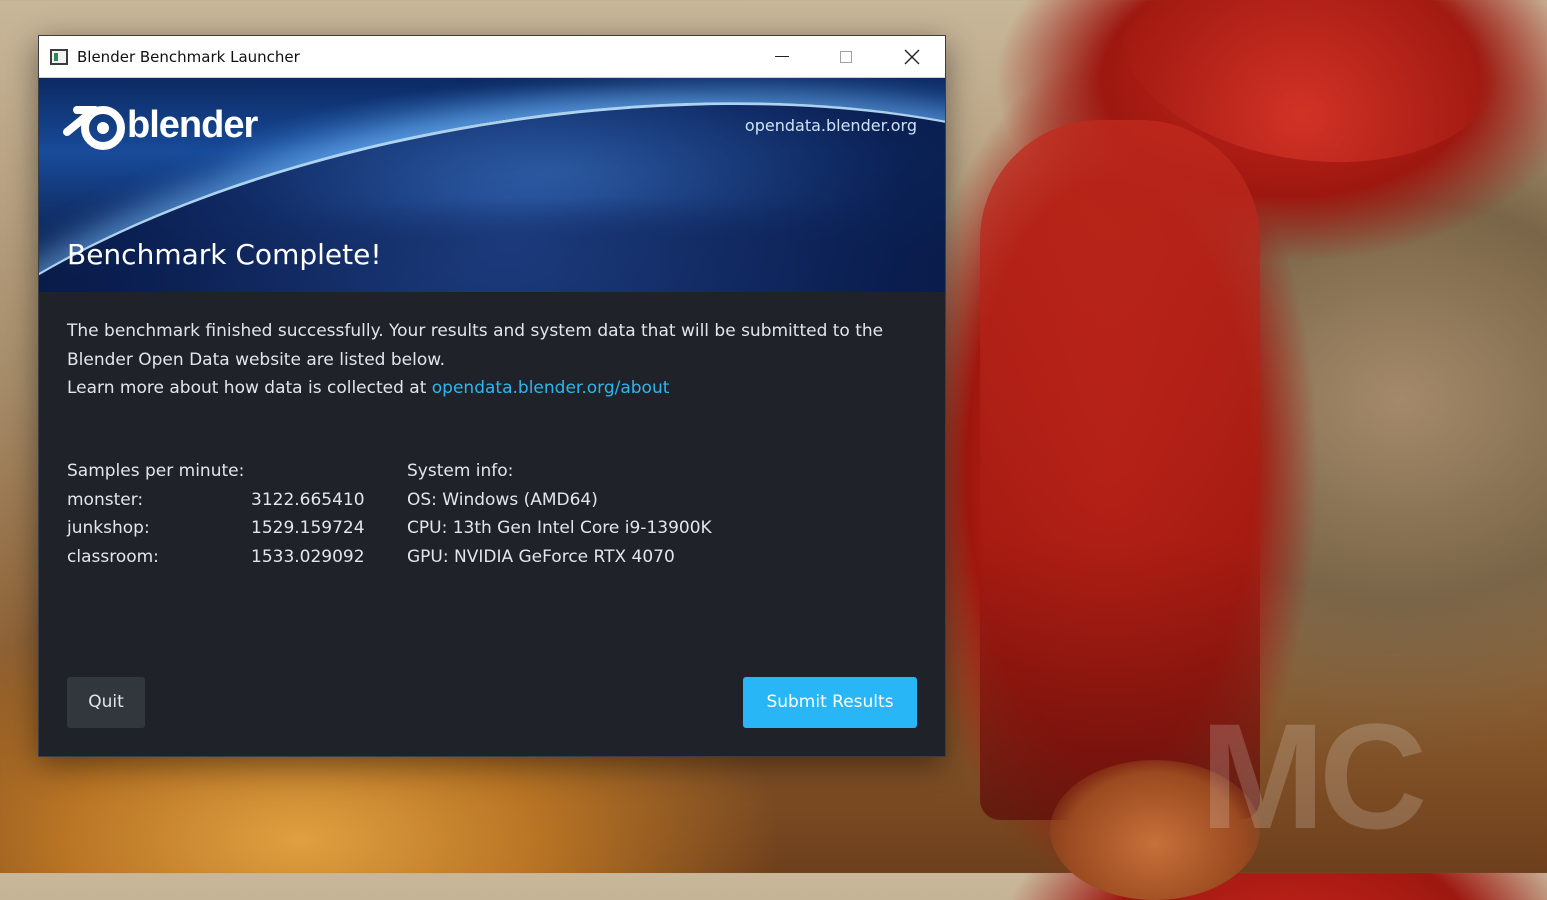  What do you see at coordinates (1313, 776) in the screenshot?
I see `wallpaper-watermark: MC` at bounding box center [1313, 776].